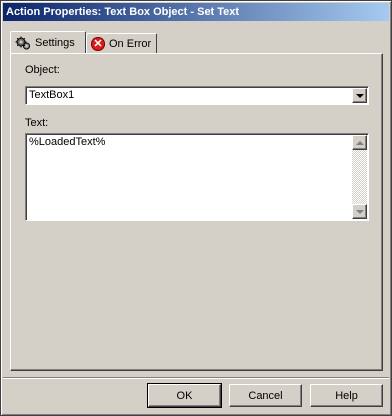 The width and height of the screenshot is (392, 416). Describe the element at coordinates (130, 43) in the screenshot. I see `tab-on-error-label: On Error` at that location.